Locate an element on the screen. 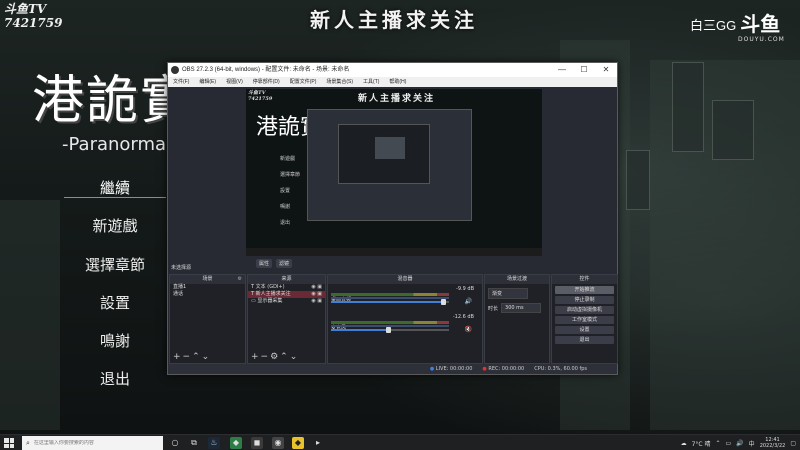  preview-follow-banner: 新人主播求关注 is located at coordinates (397, 99).